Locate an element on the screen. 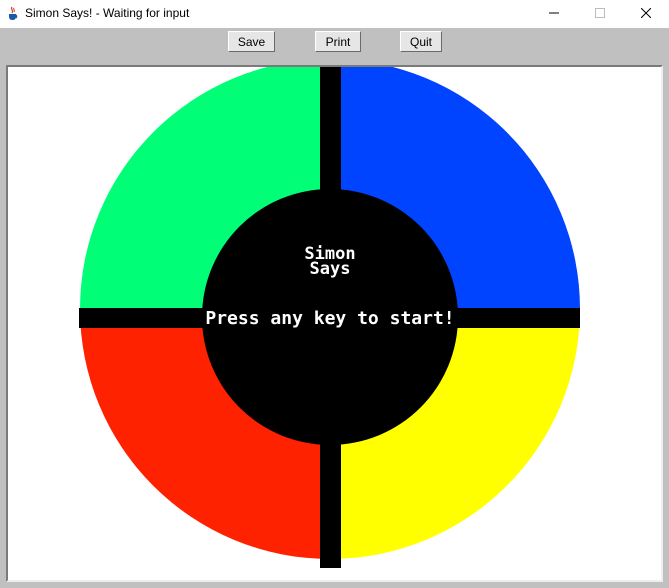  game-title-line2: Says is located at coordinates (330, 269).